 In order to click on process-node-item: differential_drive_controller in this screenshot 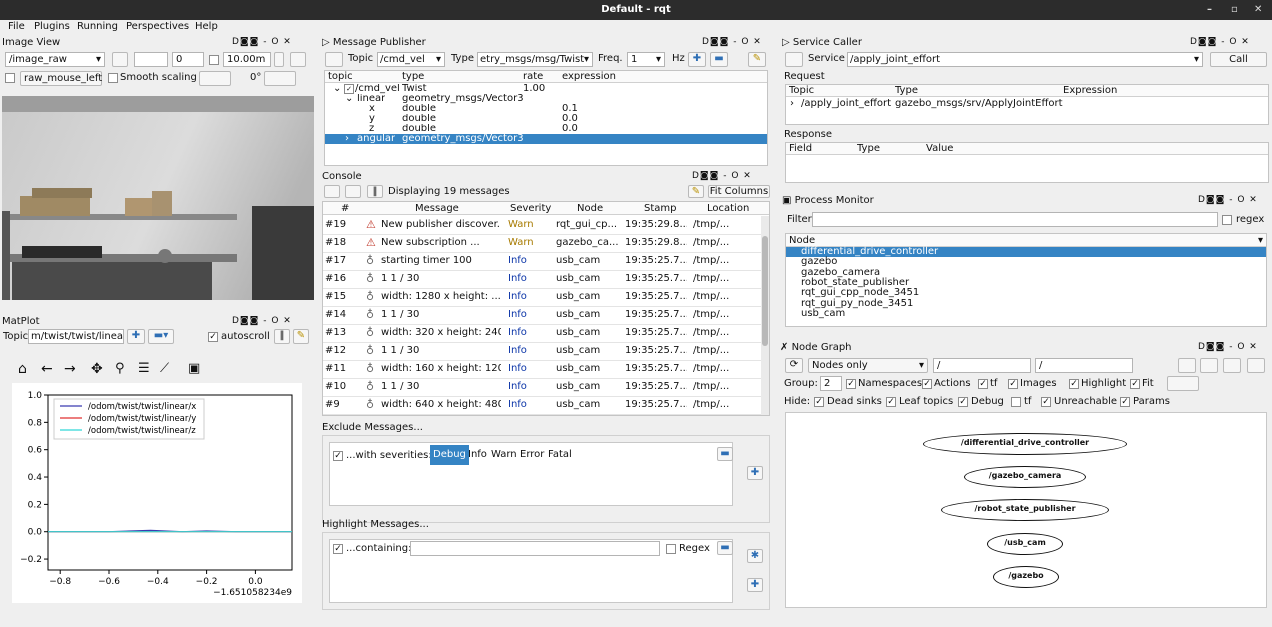, I will do `click(1026, 252)`.